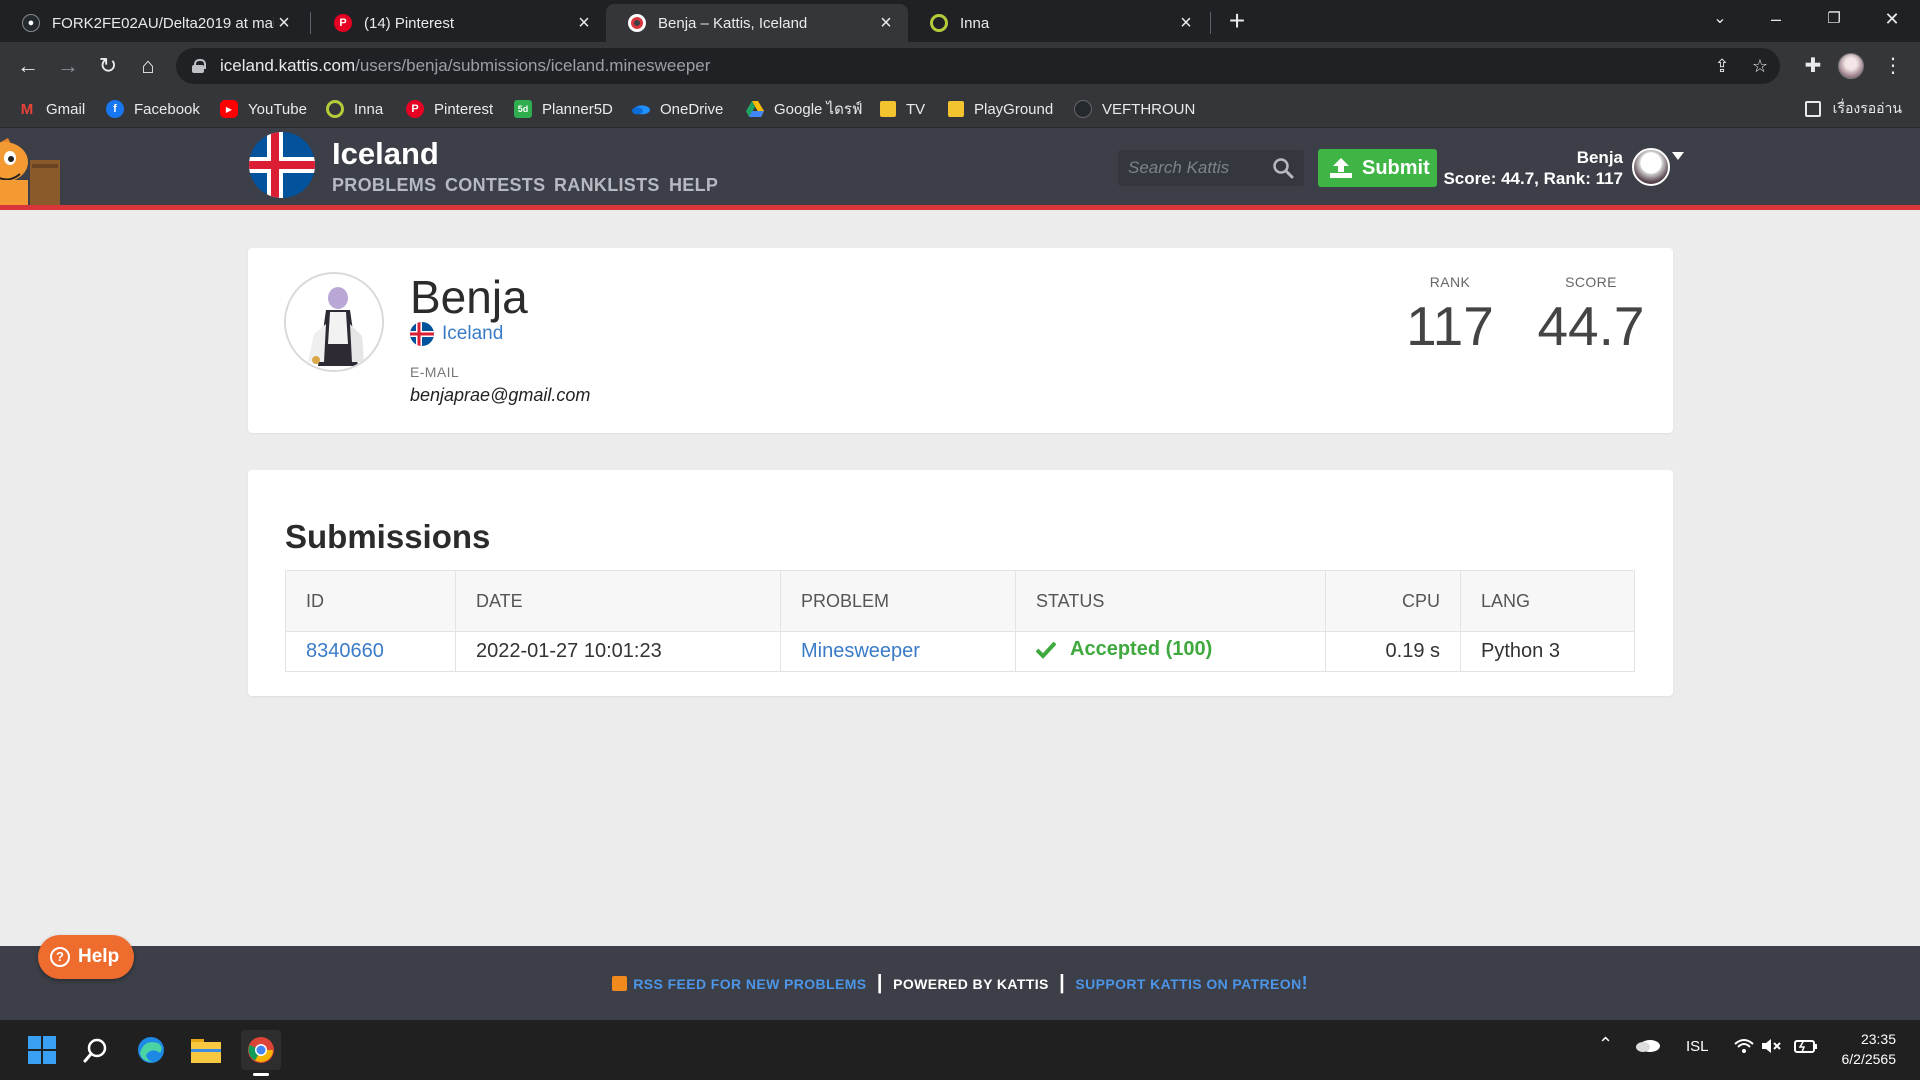 The width and height of the screenshot is (1920, 1080). I want to click on menu-dots-icon: ⋮, so click(1893, 66).